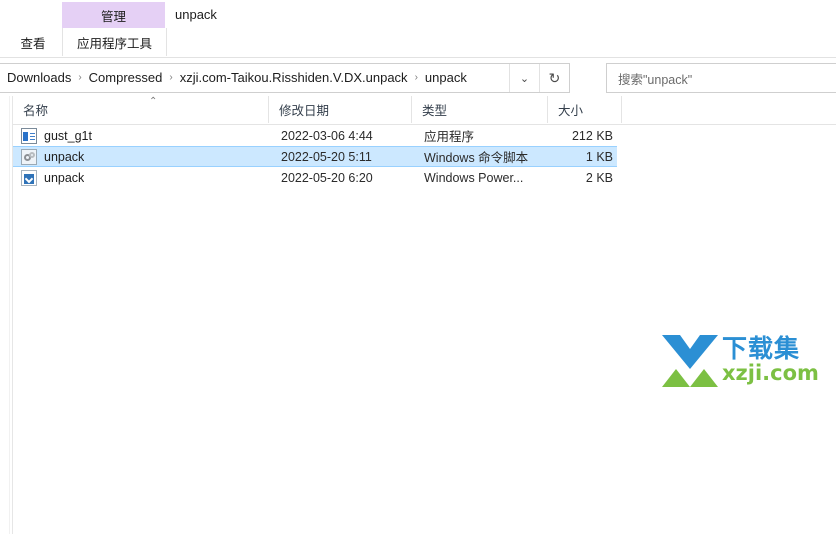 This screenshot has width=836, height=534. What do you see at coordinates (690, 361) in the screenshot?
I see `xzji-arrow-logo` at bounding box center [690, 361].